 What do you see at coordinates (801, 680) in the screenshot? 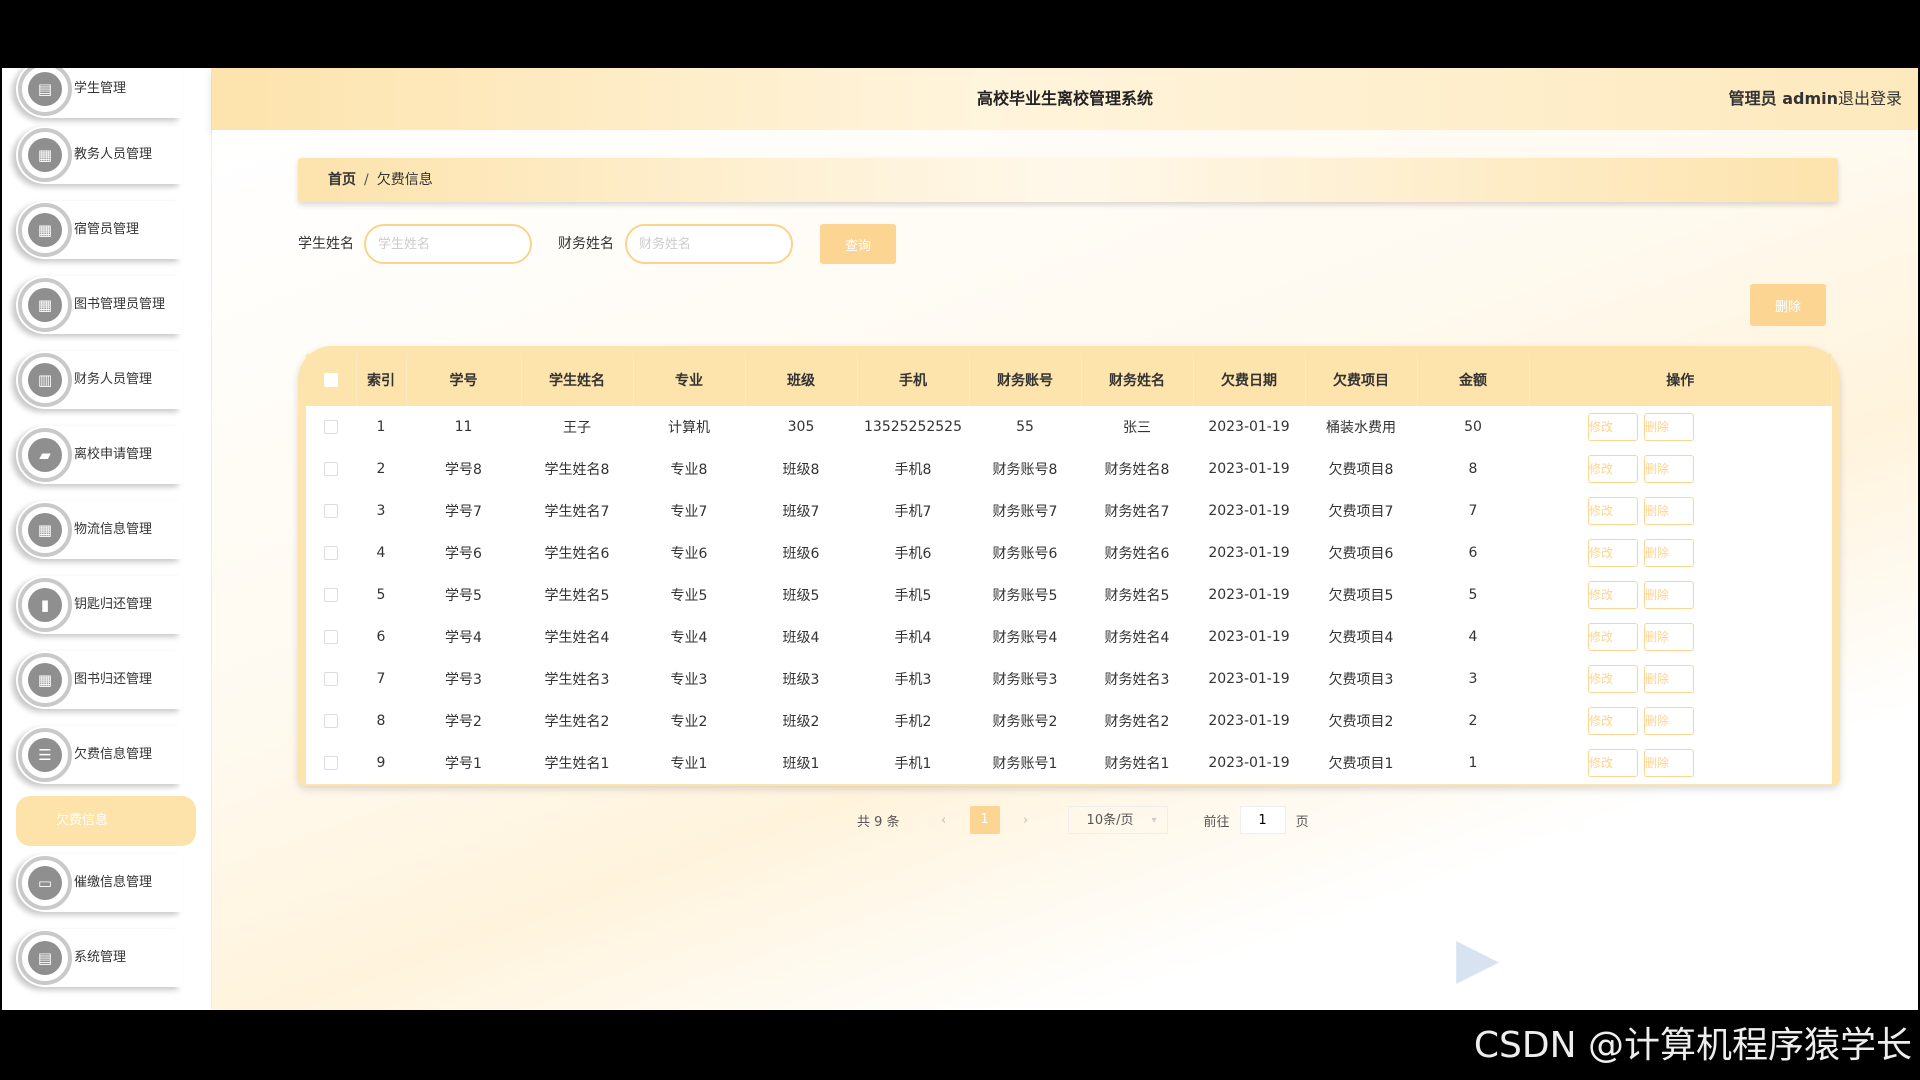
I see `table-cell: 班级3` at bounding box center [801, 680].